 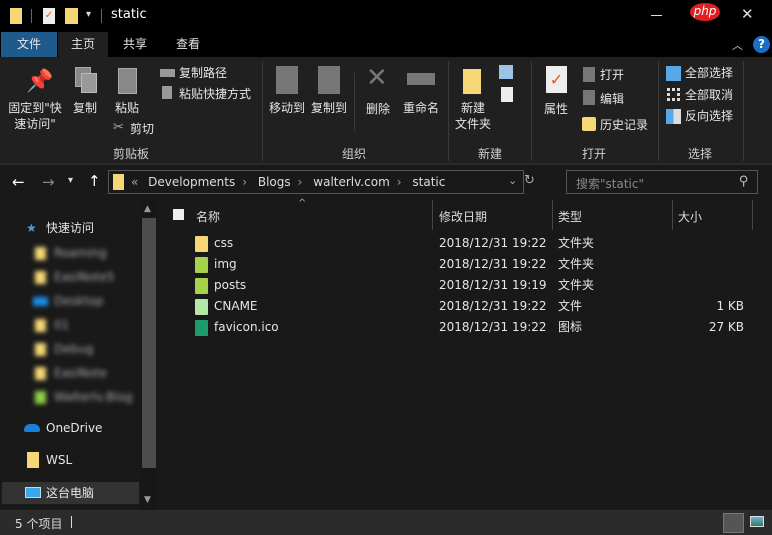 What do you see at coordinates (49, 16) in the screenshot?
I see `properties-quick-icon: ✓` at bounding box center [49, 16].